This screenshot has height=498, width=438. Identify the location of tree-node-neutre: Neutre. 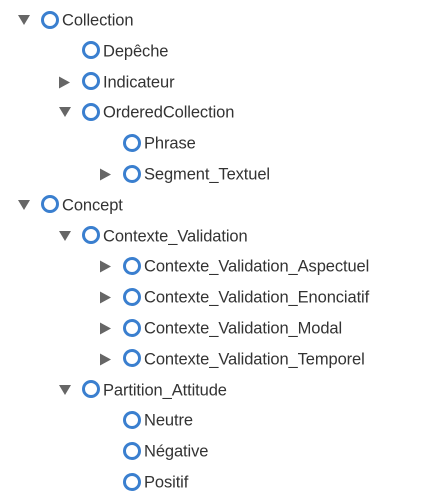
(158, 420).